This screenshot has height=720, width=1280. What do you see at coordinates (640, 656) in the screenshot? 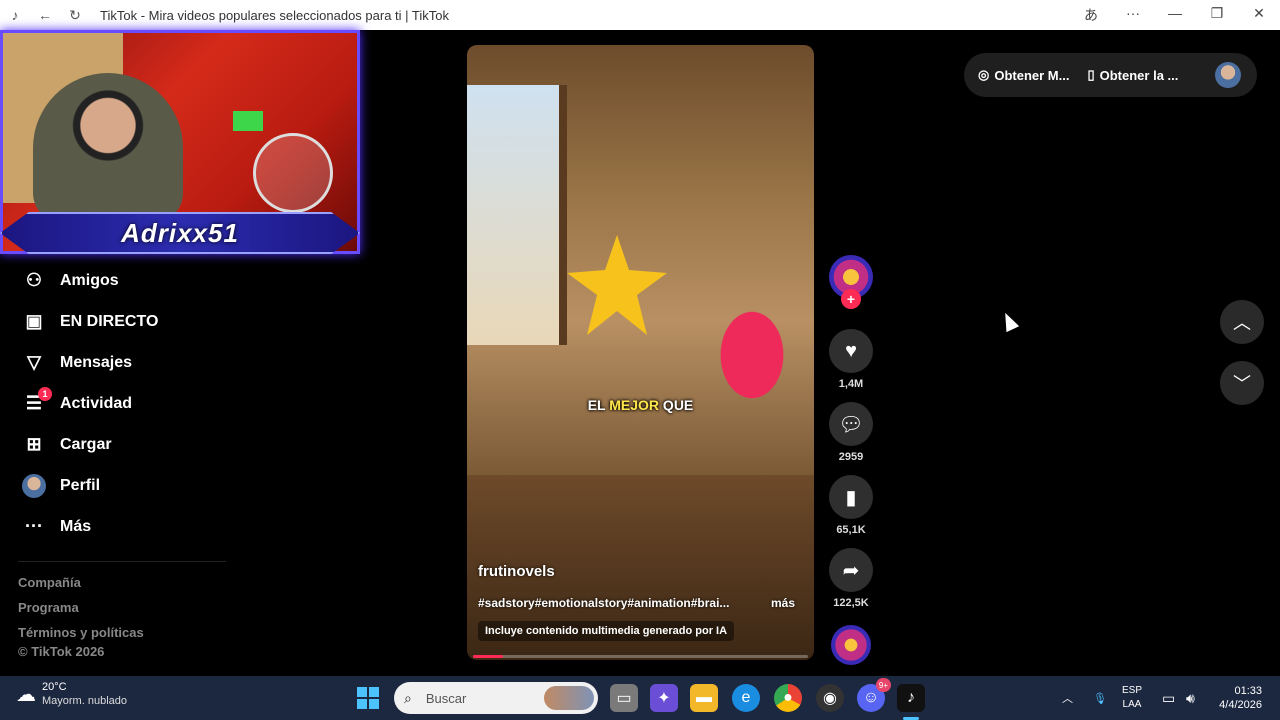
I see `video-progress-bar` at bounding box center [640, 656].